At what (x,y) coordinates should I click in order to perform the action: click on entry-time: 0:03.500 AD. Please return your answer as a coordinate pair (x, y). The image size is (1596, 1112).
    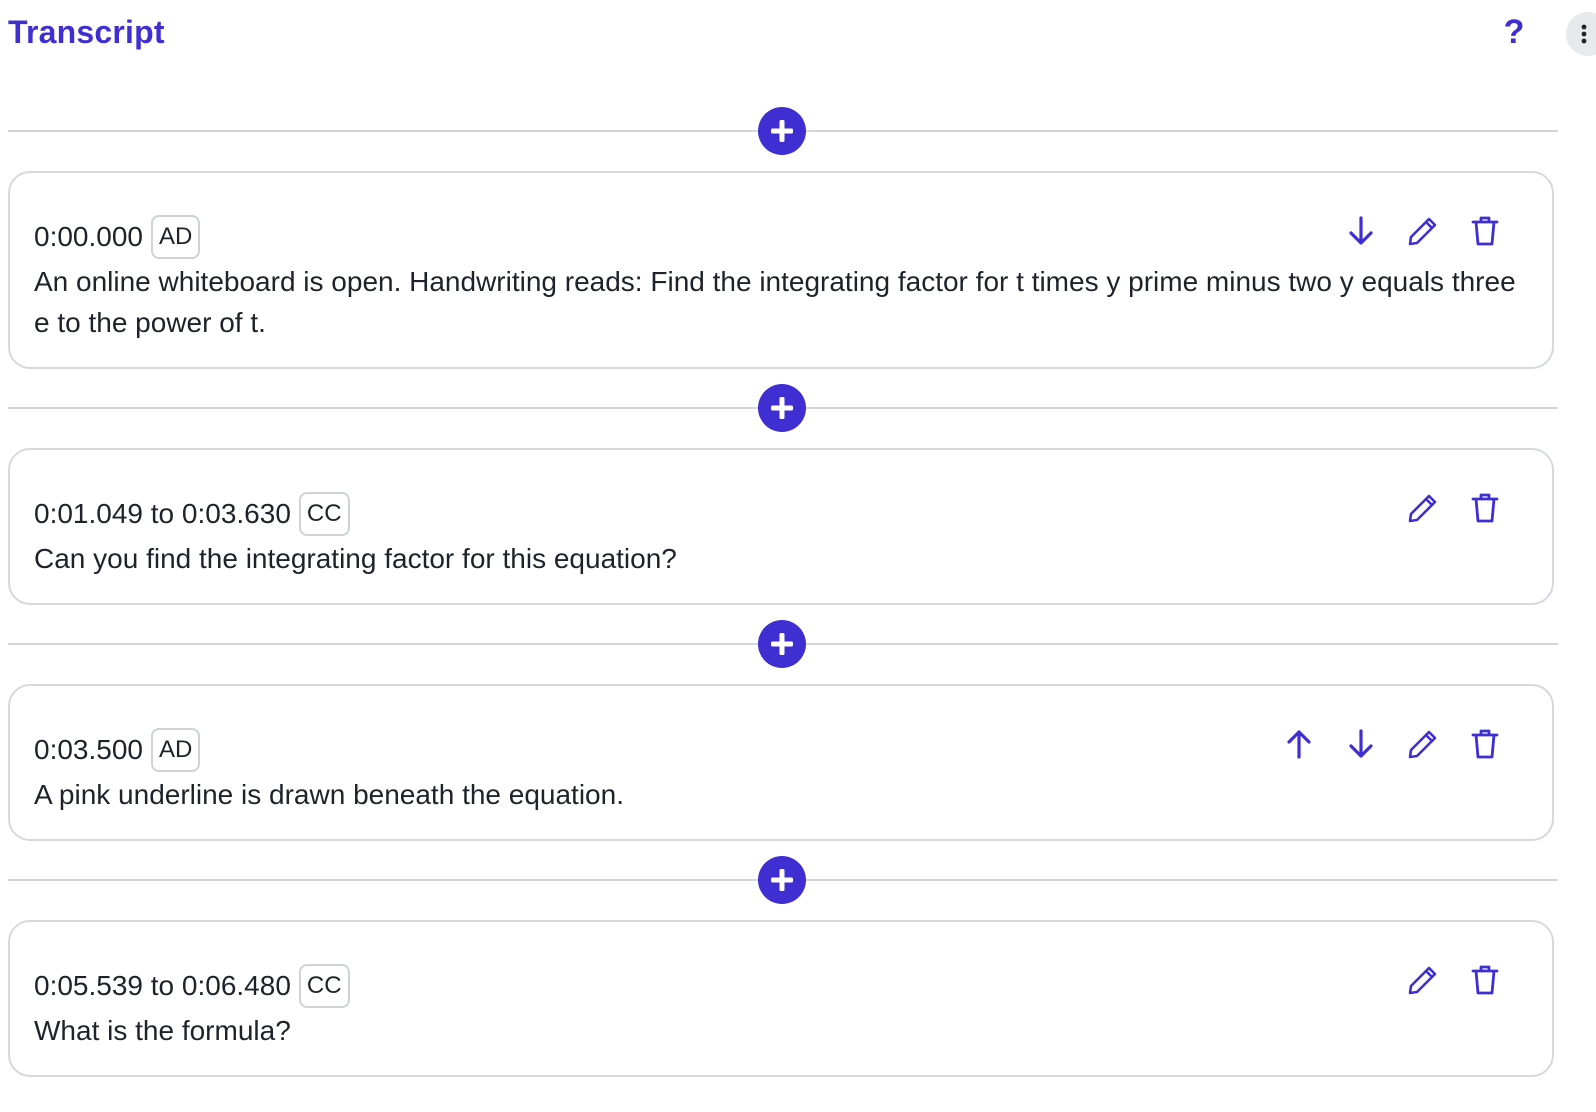
    Looking at the image, I should click on (117, 750).